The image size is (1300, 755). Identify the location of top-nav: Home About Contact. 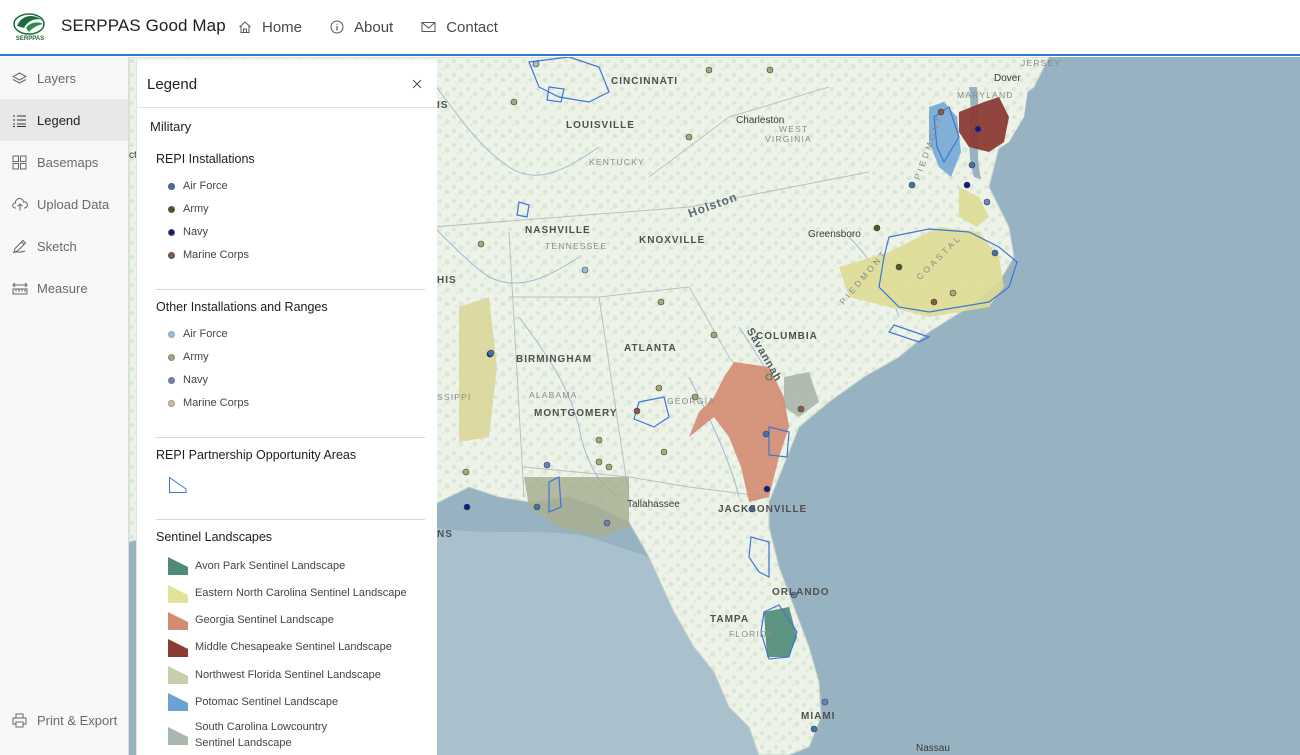
(382, 27).